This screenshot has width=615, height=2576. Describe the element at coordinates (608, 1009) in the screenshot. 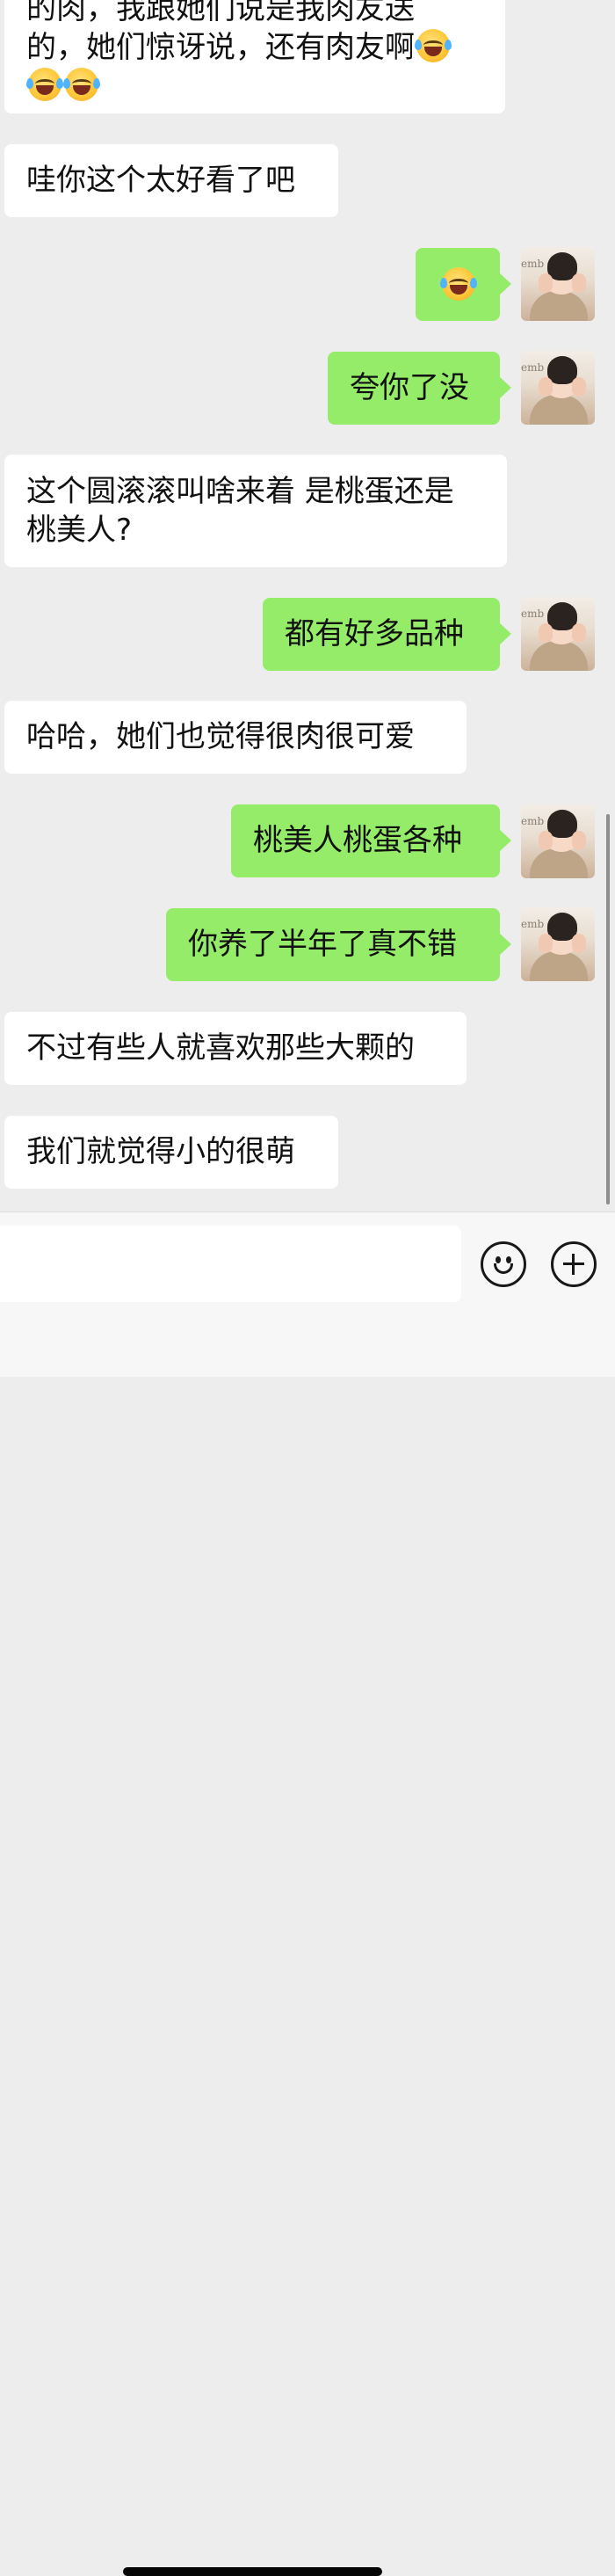

I see `chat-scrollbar` at that location.